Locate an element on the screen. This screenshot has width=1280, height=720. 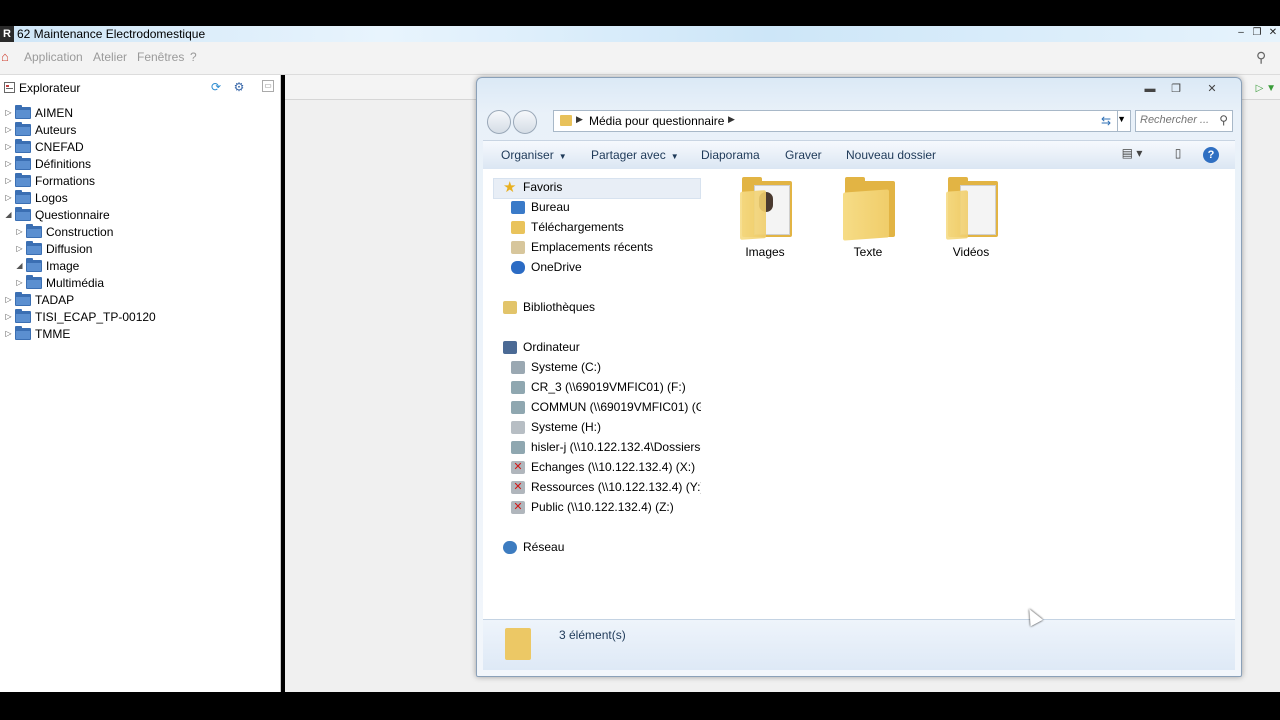
slideshow-button: Diaporama is located at coordinates (730, 155).